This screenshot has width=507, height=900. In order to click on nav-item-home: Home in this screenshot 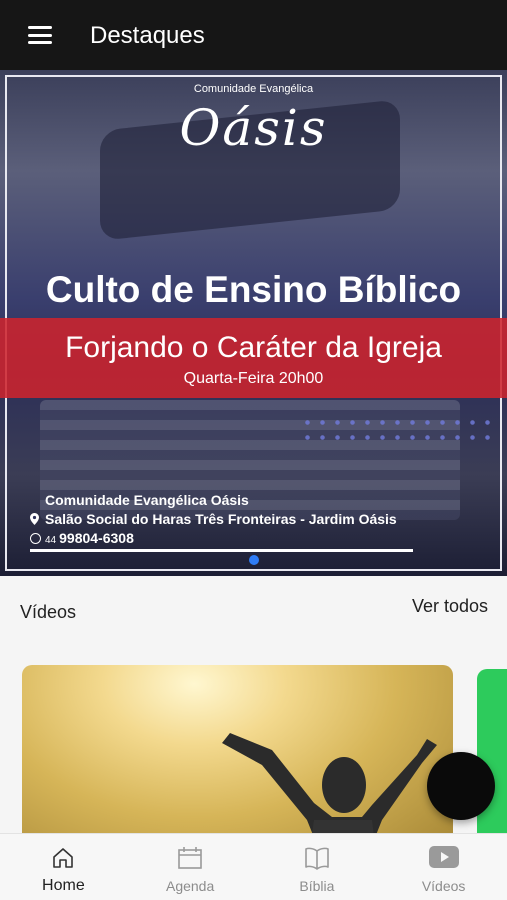, I will do `click(63, 867)`.